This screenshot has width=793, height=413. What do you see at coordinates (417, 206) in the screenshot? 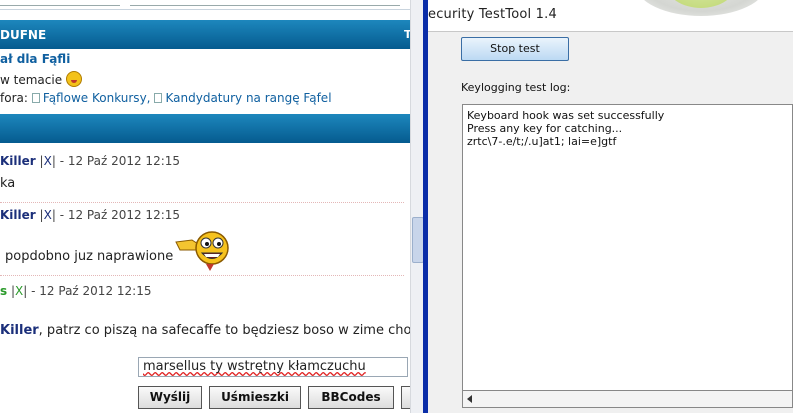
I see `forum-scrollbar` at bounding box center [417, 206].